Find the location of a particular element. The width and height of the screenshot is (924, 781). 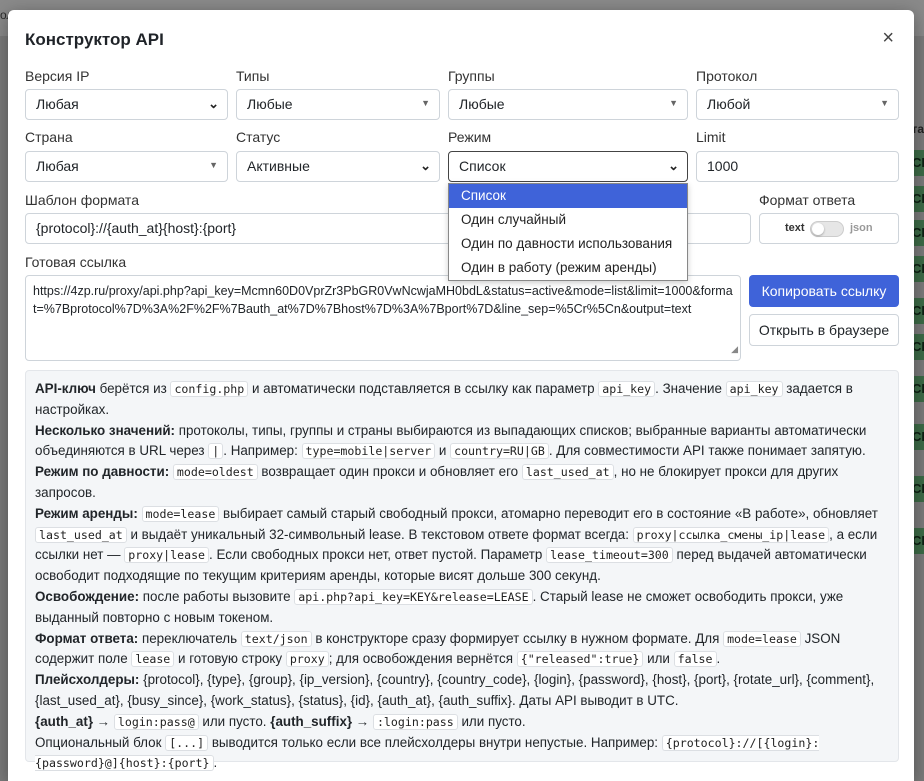

country-select: Любая ▼ is located at coordinates (126, 166).